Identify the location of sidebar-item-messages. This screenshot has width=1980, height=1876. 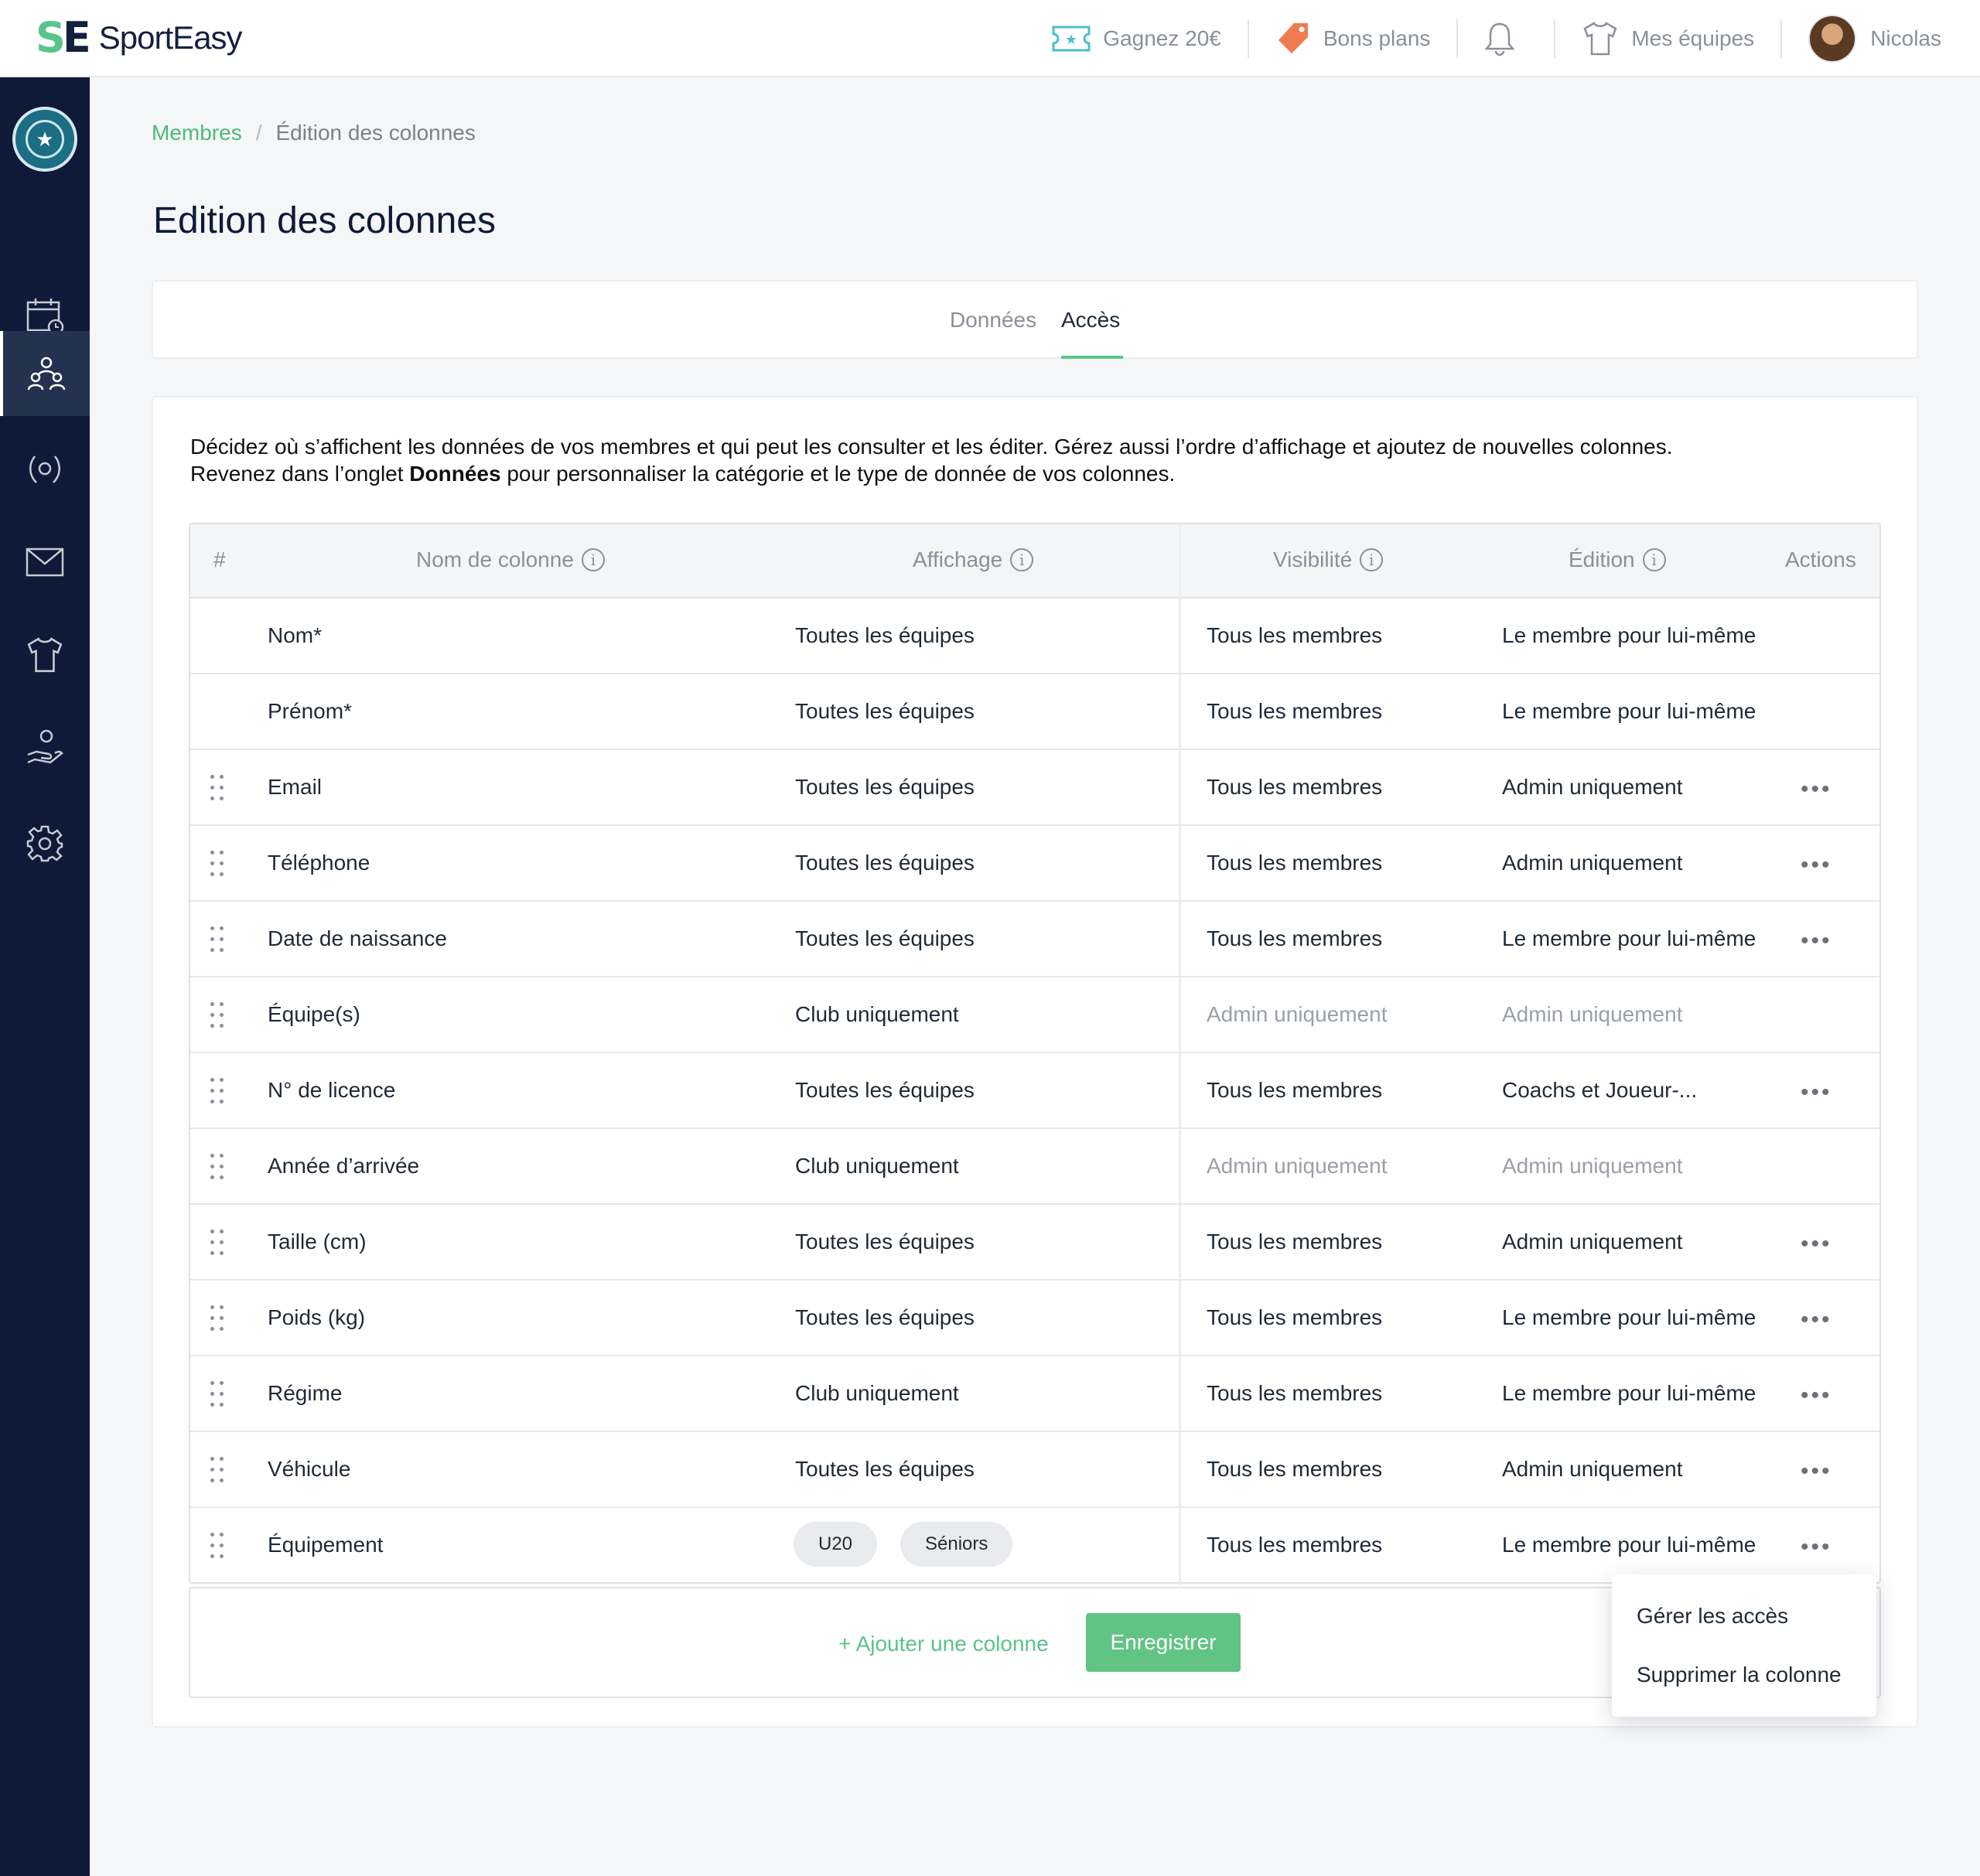
(45, 562).